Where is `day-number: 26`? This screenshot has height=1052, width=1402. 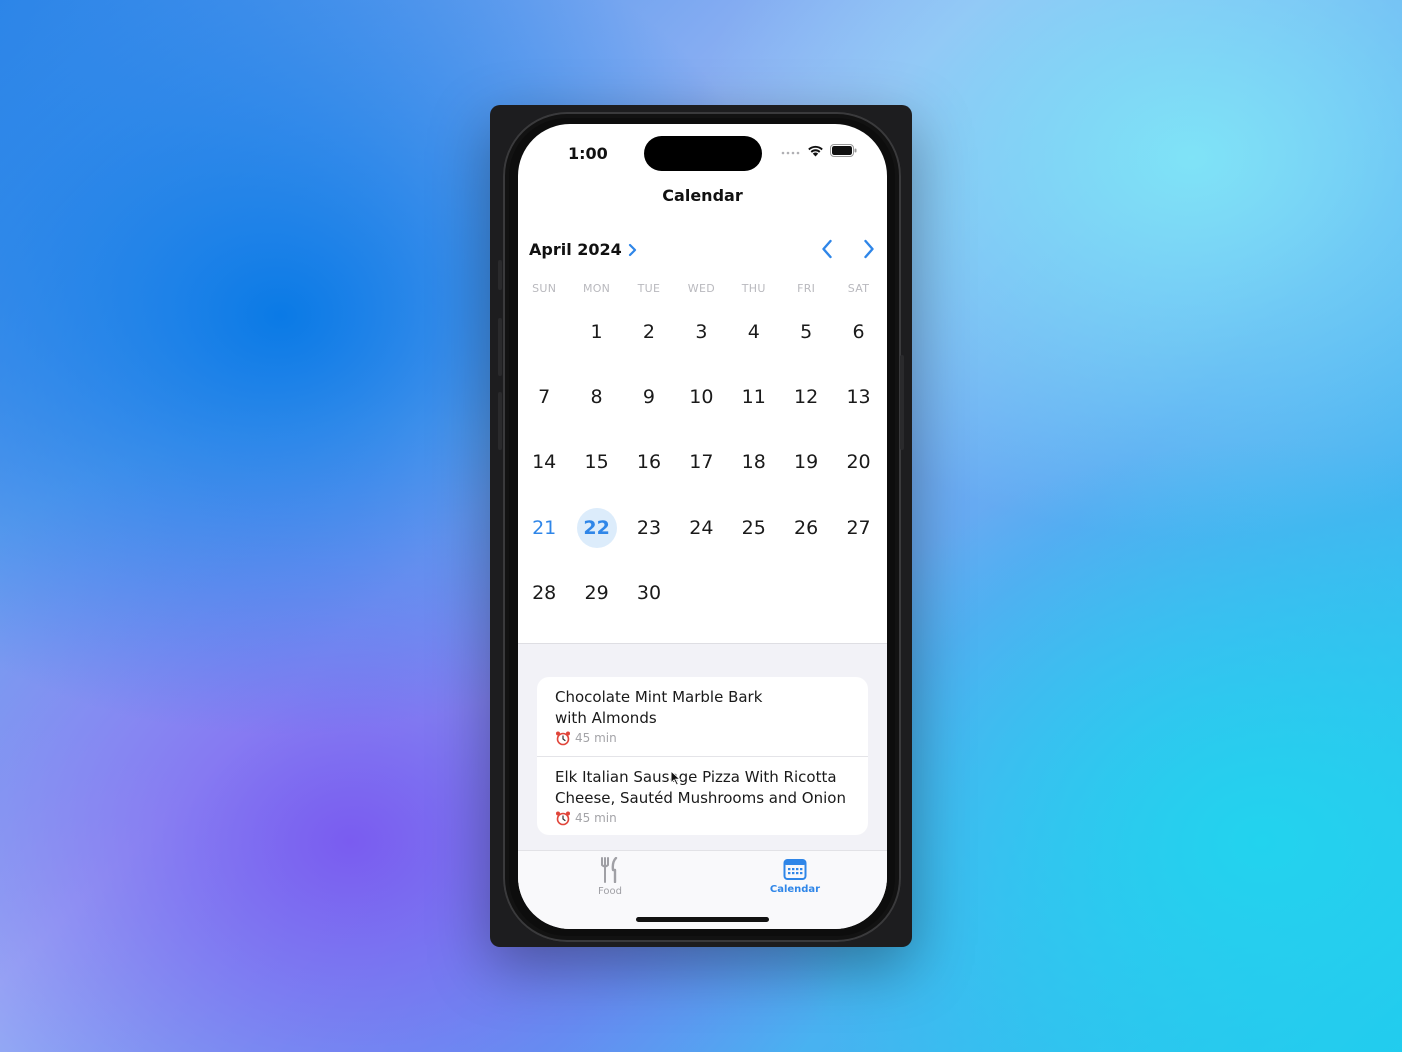 day-number: 26 is located at coordinates (806, 527).